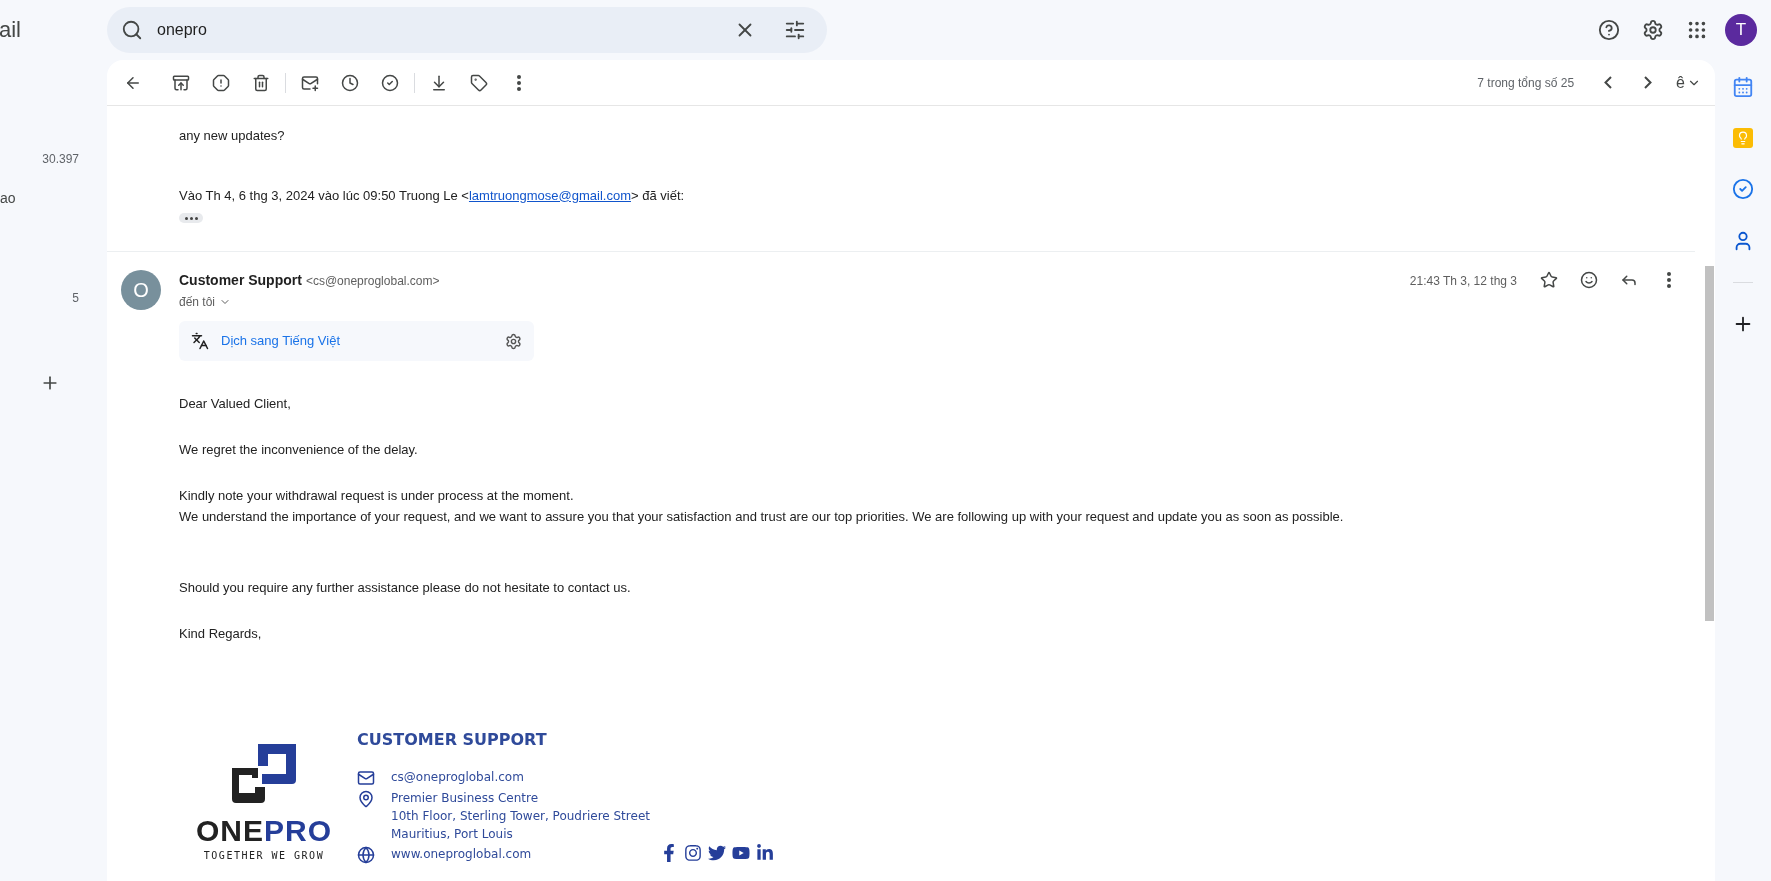 The image size is (1771, 881). Describe the element at coordinates (452, 740) in the screenshot. I see `signature-heading: CUSTOMER SUPPORT` at that location.